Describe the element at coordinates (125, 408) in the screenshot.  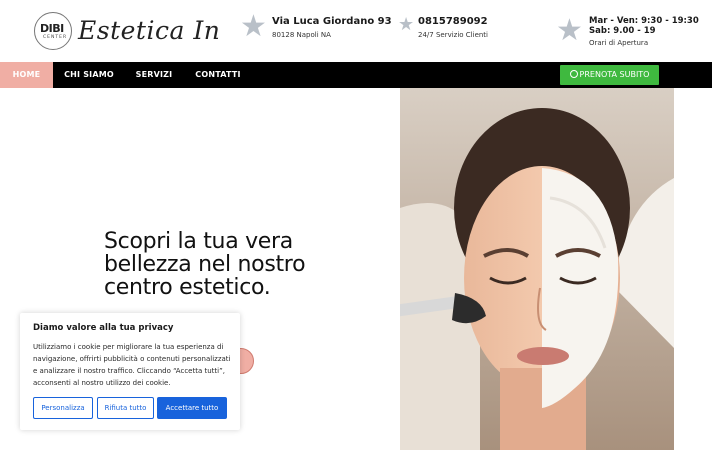
I see `cookie-reject-button: Rifiuta tutto` at that location.